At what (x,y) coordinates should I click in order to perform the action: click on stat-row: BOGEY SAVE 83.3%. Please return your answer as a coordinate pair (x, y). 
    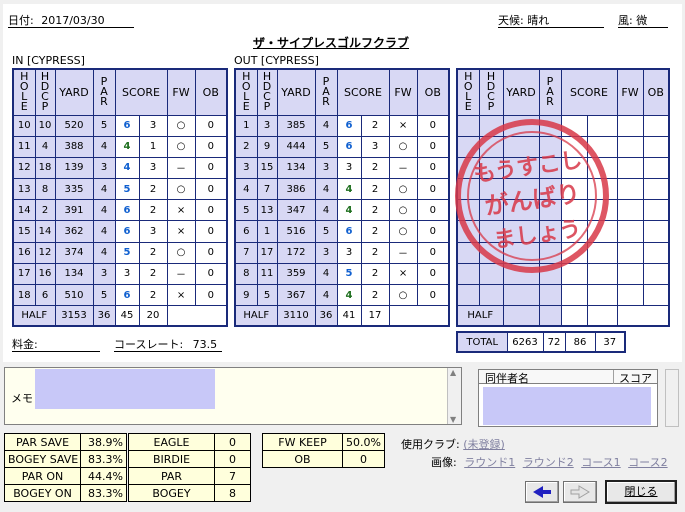
    Looking at the image, I should click on (65, 459).